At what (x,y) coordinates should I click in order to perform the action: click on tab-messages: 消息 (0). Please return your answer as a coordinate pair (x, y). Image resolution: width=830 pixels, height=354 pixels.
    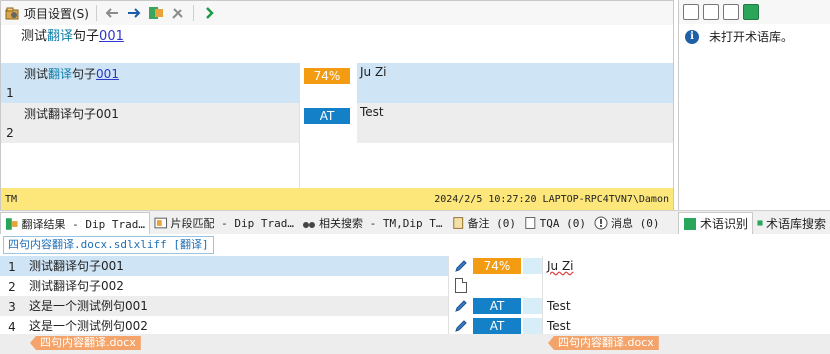
    Looking at the image, I should click on (634, 223).